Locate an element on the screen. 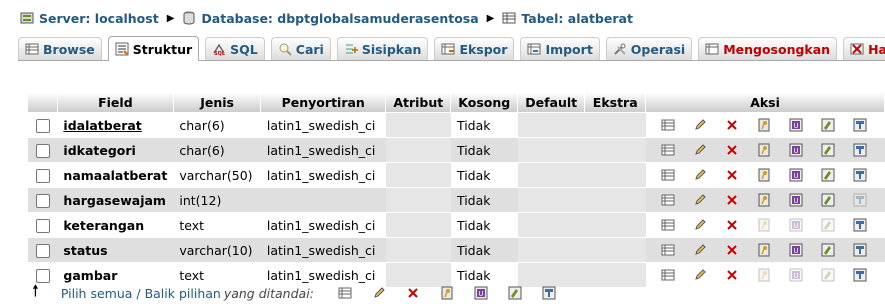 Image resolution: width=885 pixels, height=307 pixels. header-default: Default is located at coordinates (551, 102).